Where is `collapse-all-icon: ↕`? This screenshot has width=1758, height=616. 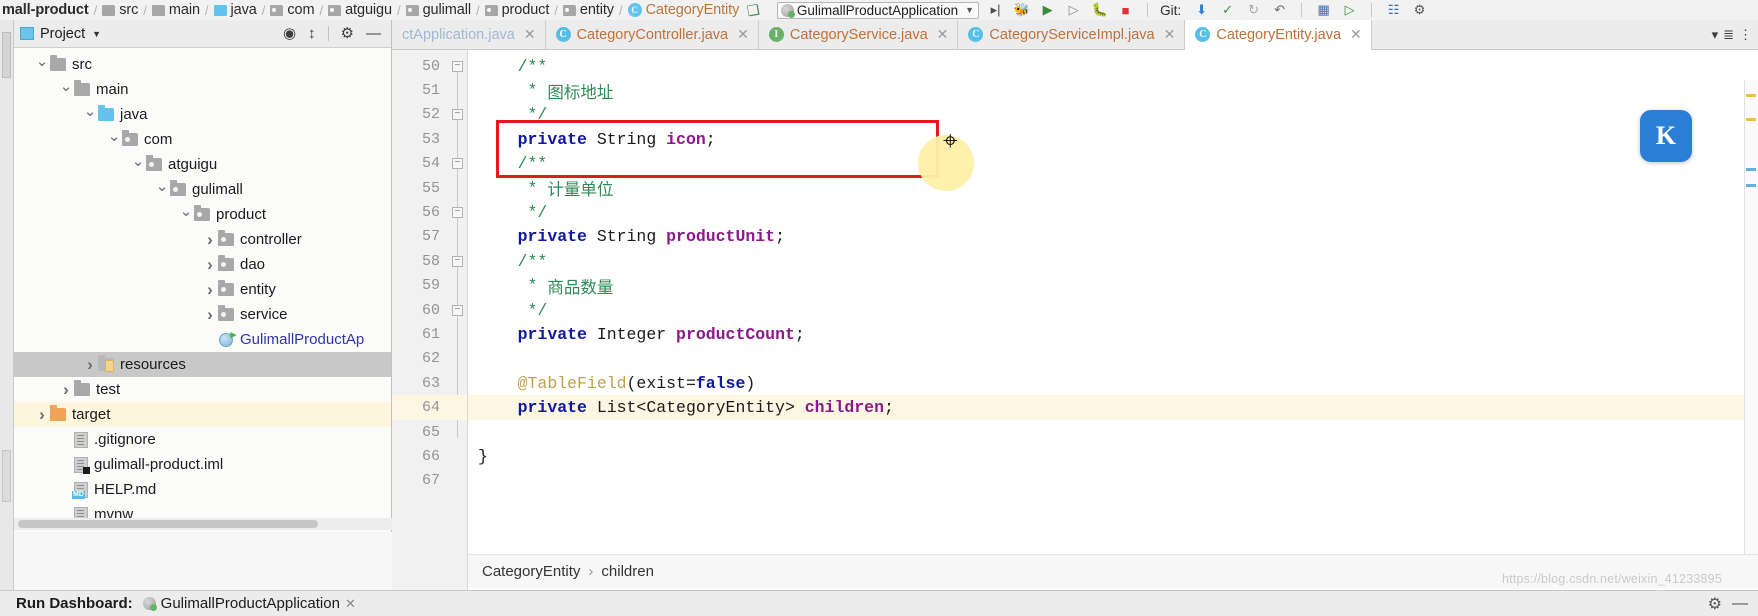 collapse-all-icon: ↕ is located at coordinates (312, 33).